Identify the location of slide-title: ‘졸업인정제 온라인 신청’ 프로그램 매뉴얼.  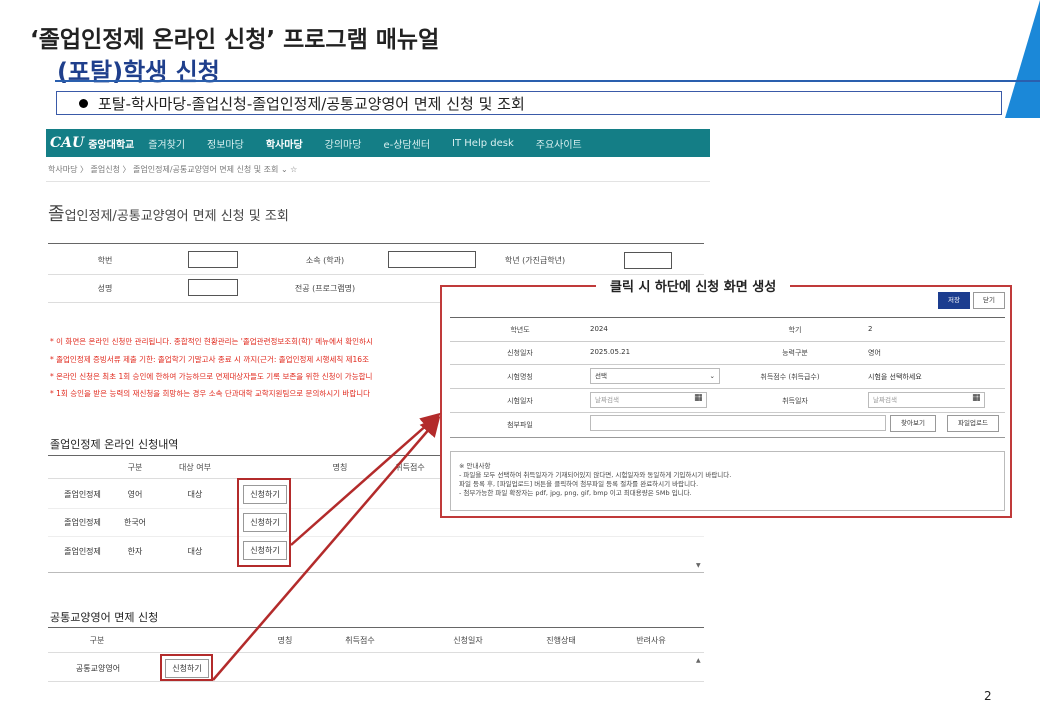
(235, 40).